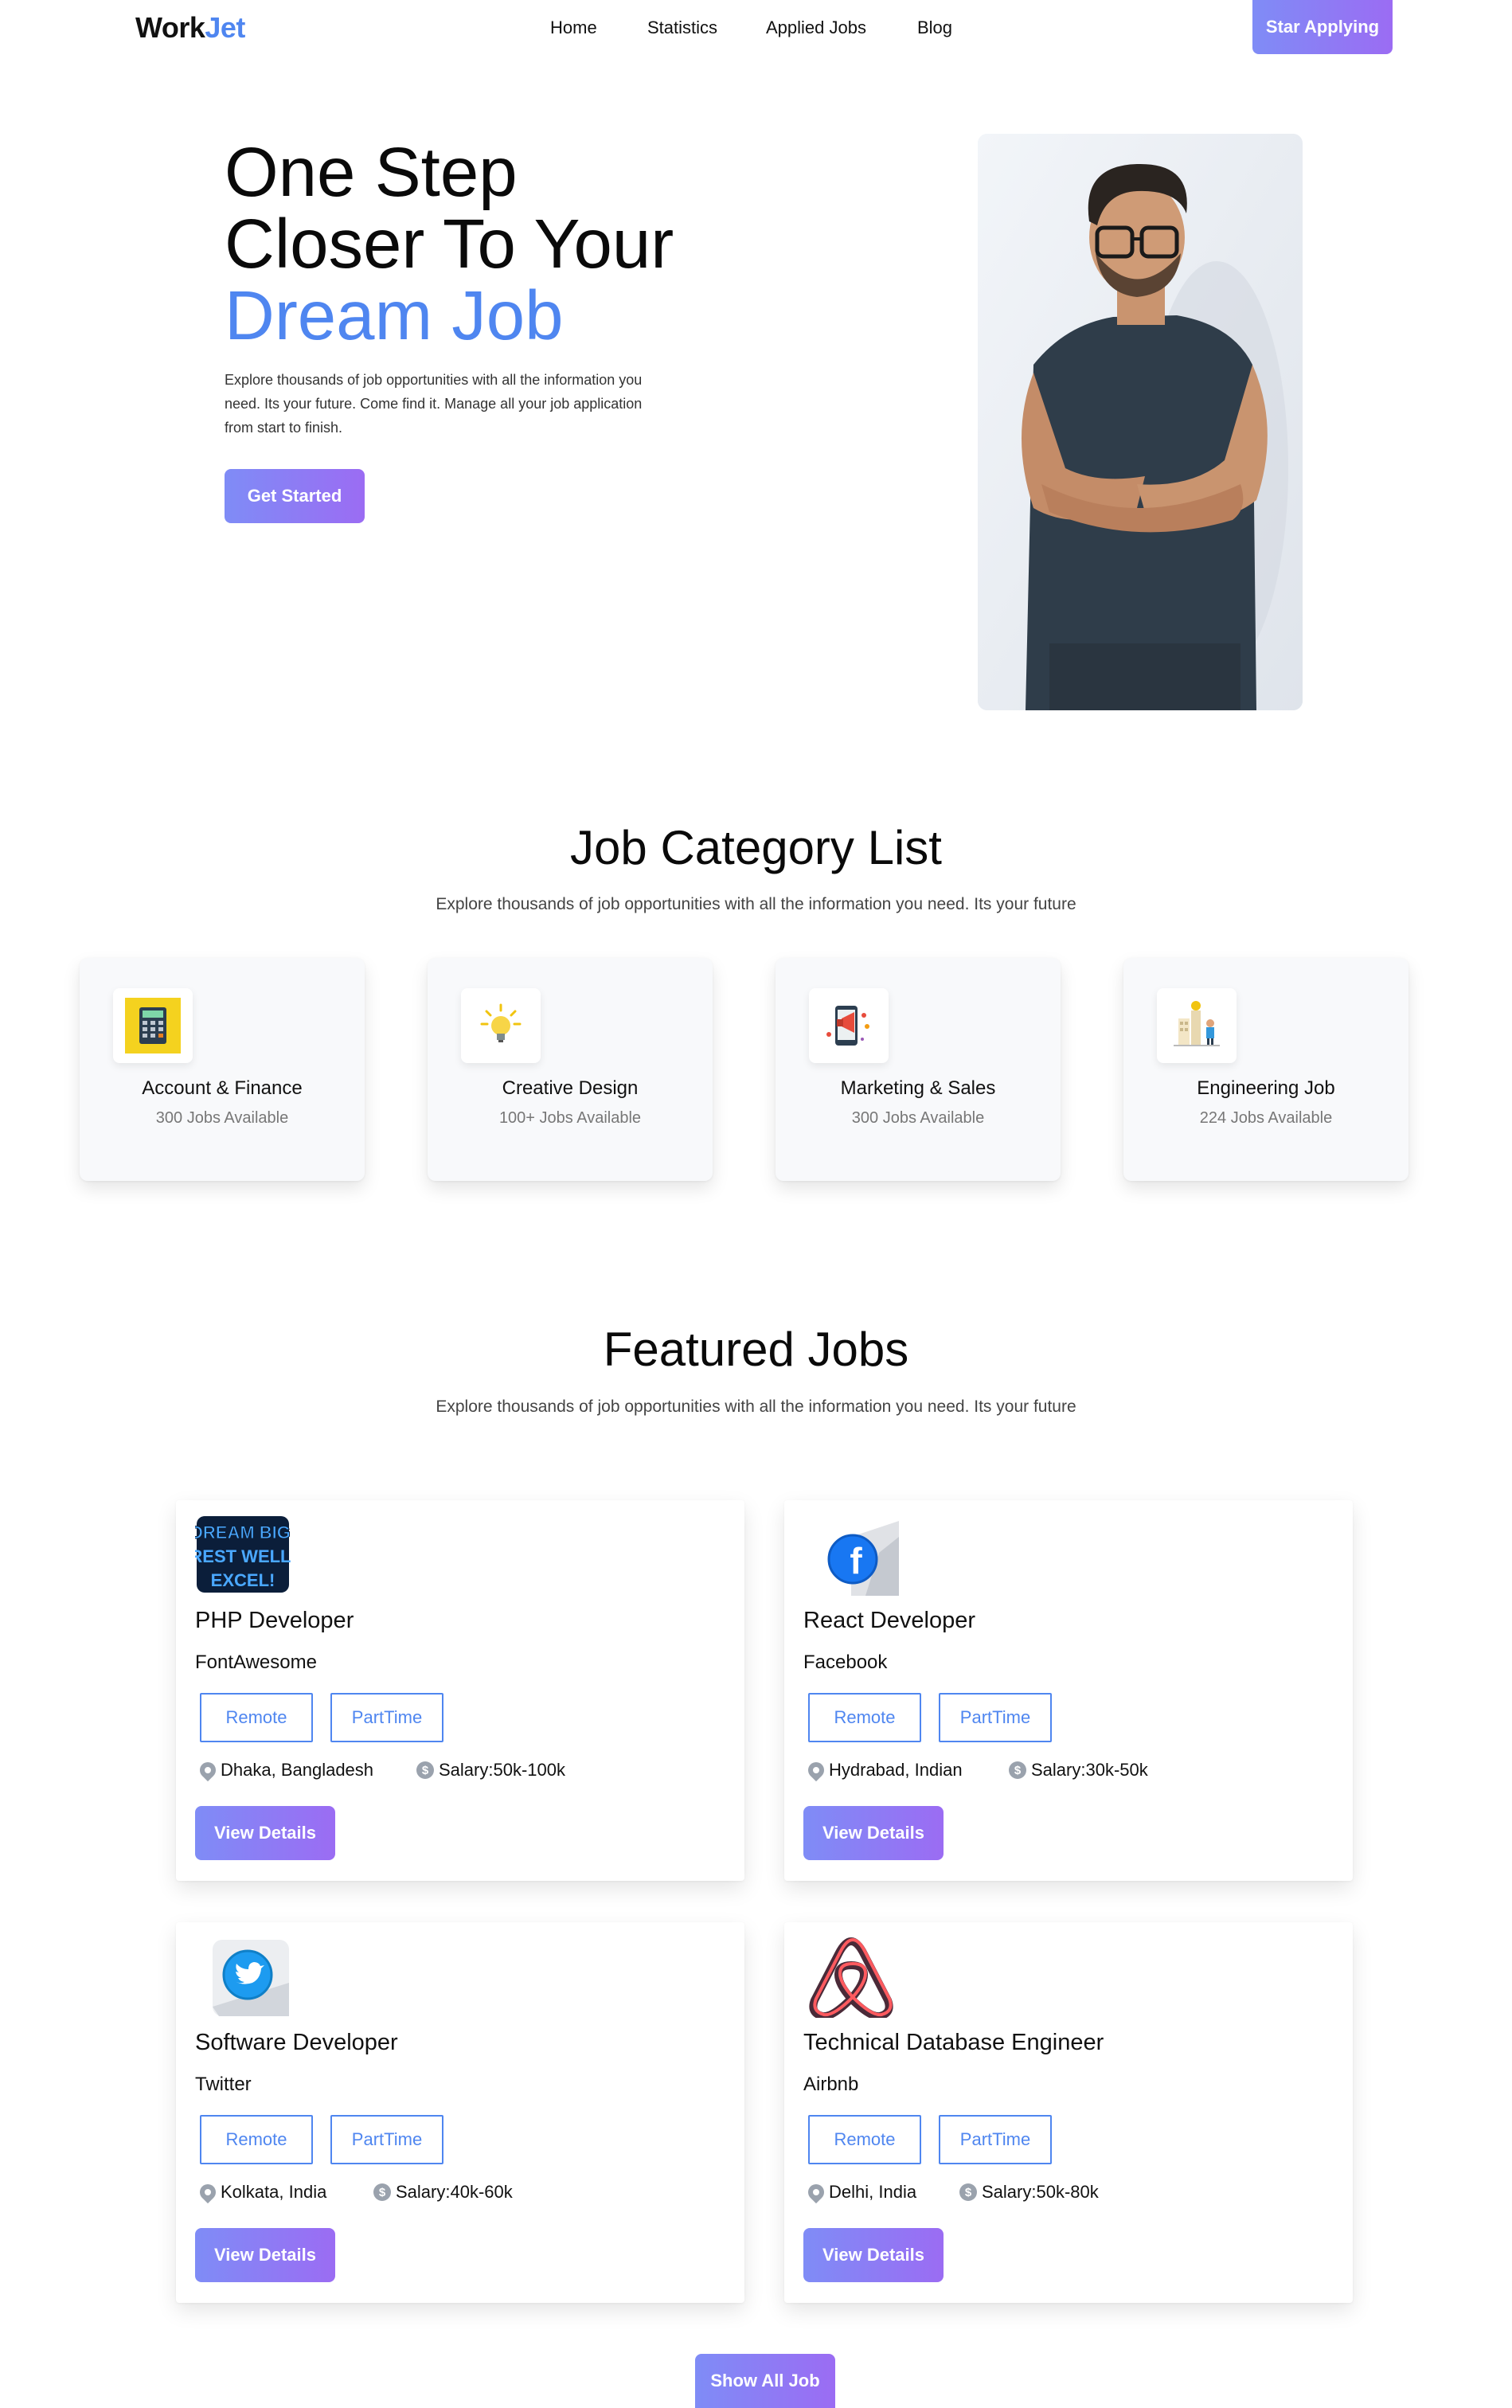 Image resolution: width=1512 pixels, height=2408 pixels. Describe the element at coordinates (849, 1025) in the screenshot. I see `megaphone-icon` at that location.